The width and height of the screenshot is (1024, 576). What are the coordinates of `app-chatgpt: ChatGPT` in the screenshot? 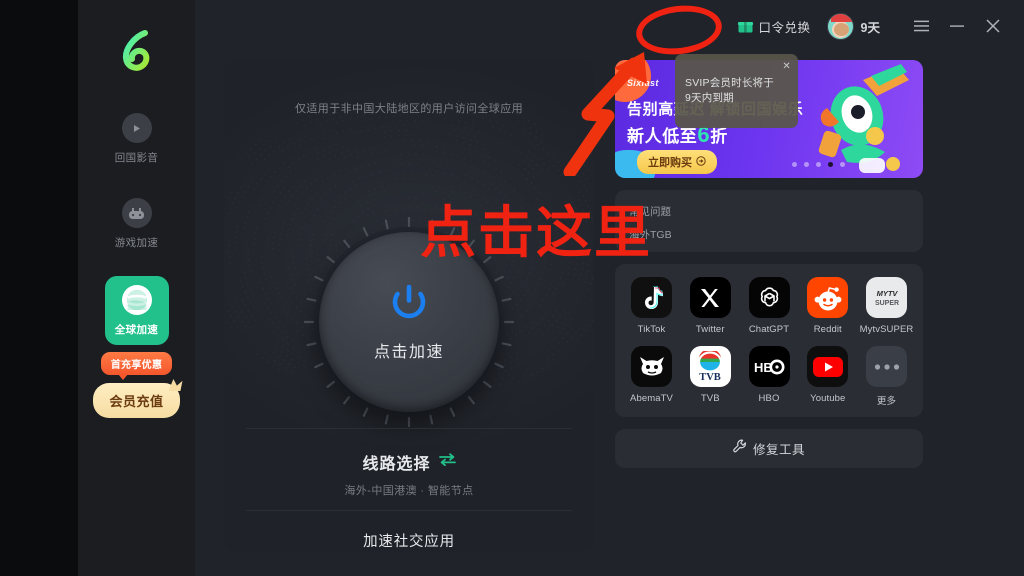 It's located at (769, 306).